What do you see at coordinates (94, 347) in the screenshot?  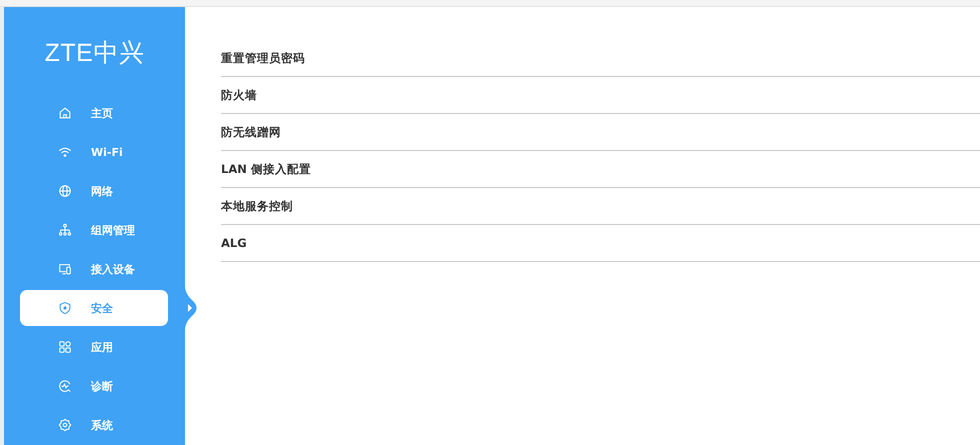 I see `sidebar-item: 应用` at bounding box center [94, 347].